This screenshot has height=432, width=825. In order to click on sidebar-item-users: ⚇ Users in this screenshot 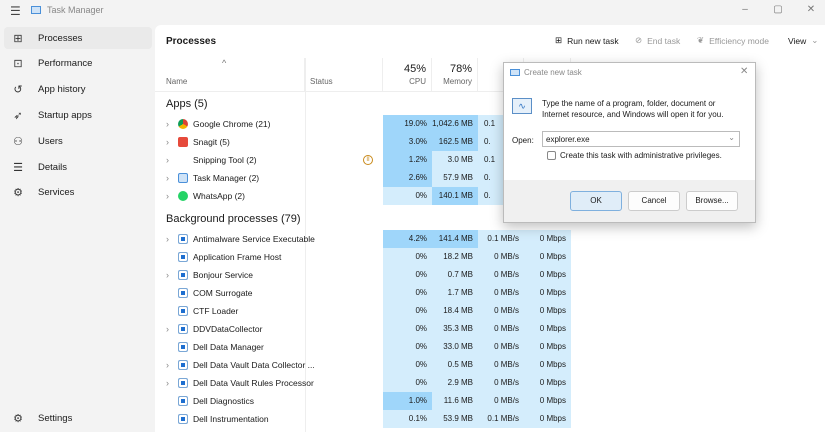, I will do `click(78, 141)`.